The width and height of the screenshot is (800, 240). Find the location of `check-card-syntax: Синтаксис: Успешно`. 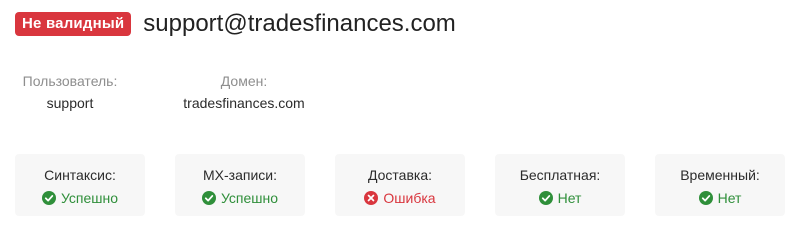

check-card-syntax: Синтаксис: Успешно is located at coordinates (80, 185).